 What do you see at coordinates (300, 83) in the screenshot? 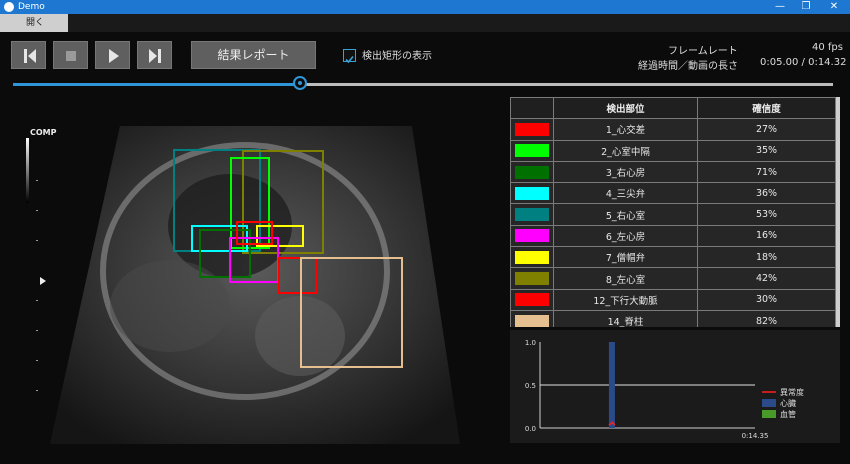
I see `seek-handle` at bounding box center [300, 83].